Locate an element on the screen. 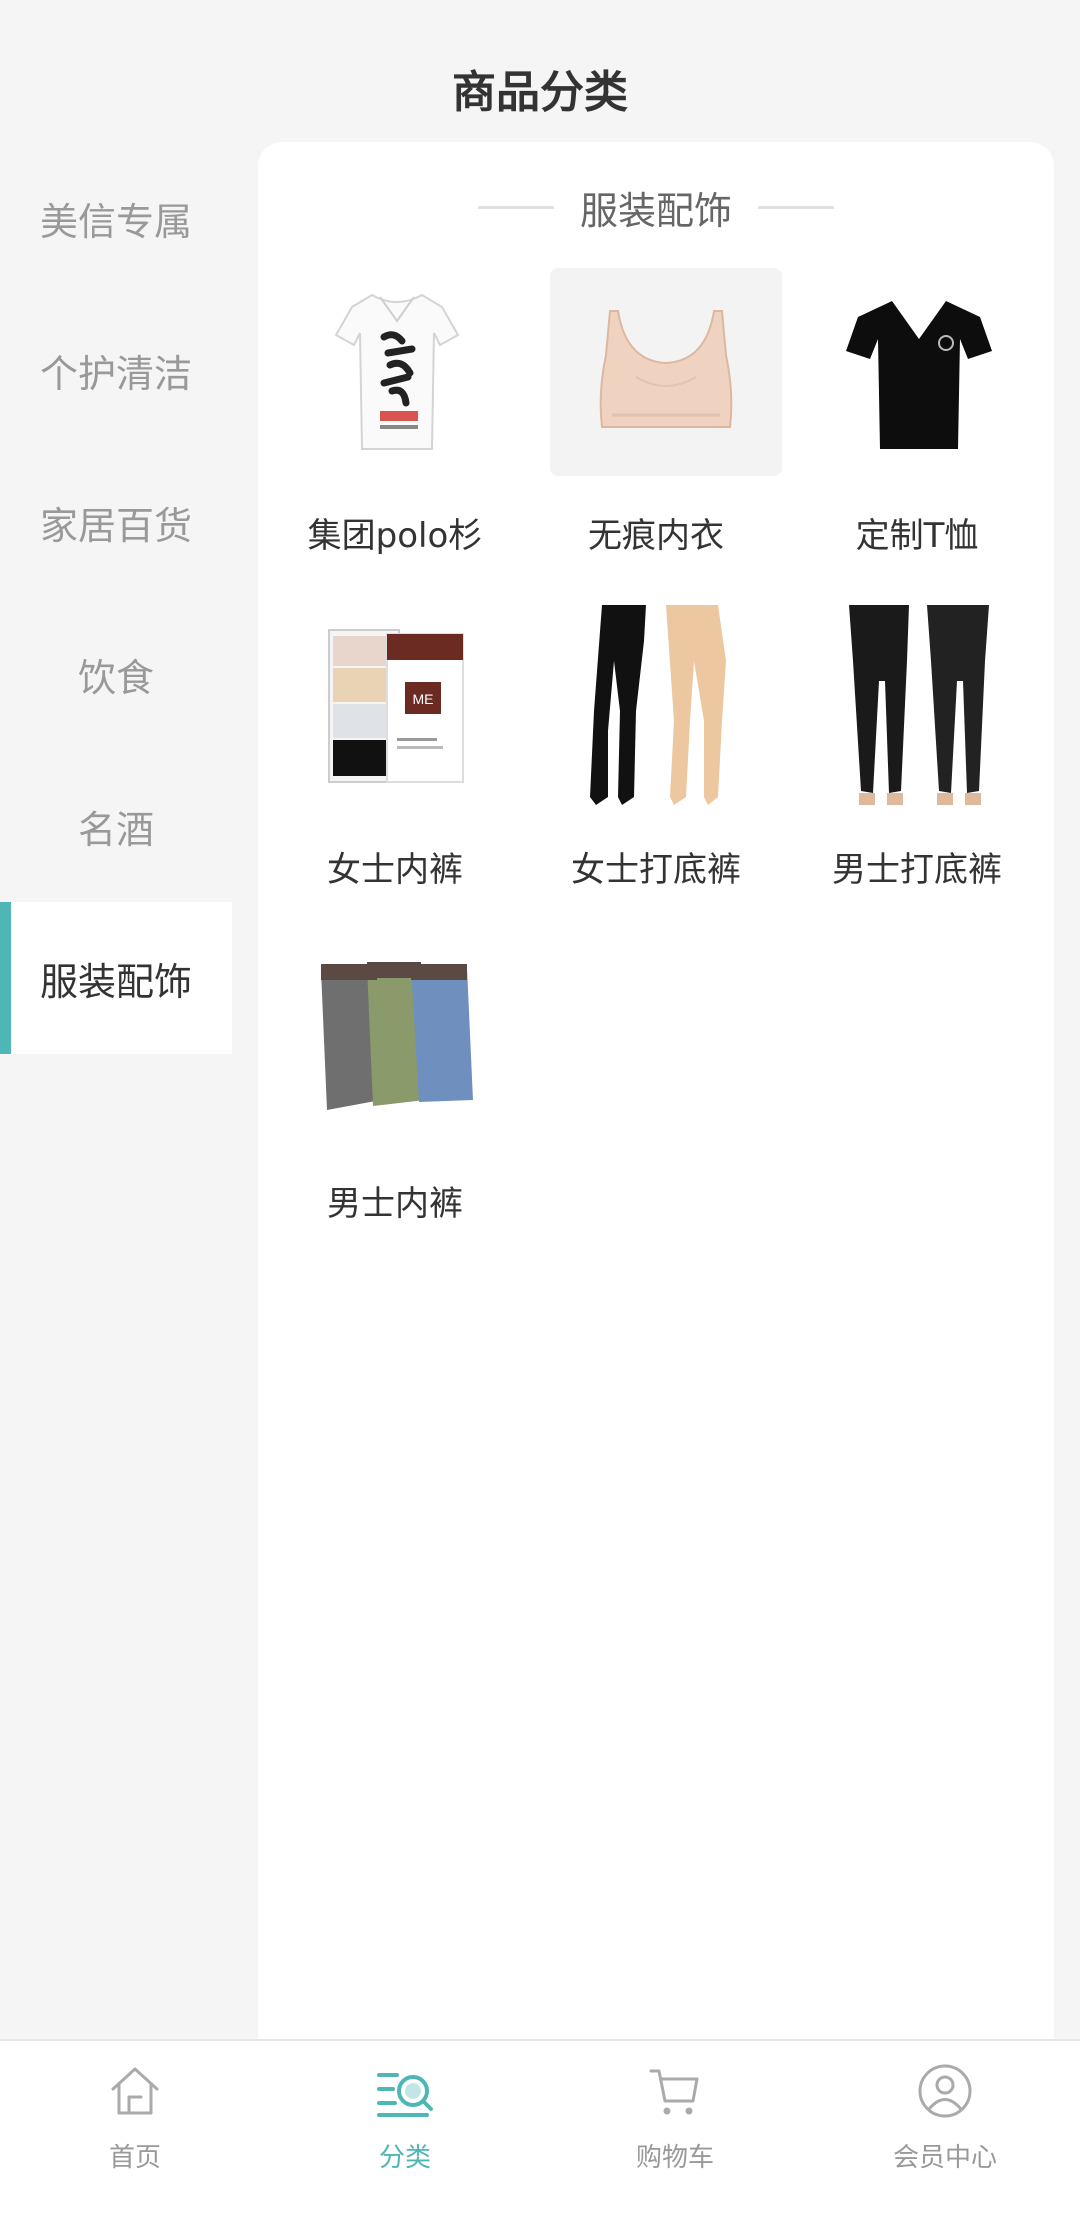  section-title: 服装配饰 is located at coordinates (655, 210).